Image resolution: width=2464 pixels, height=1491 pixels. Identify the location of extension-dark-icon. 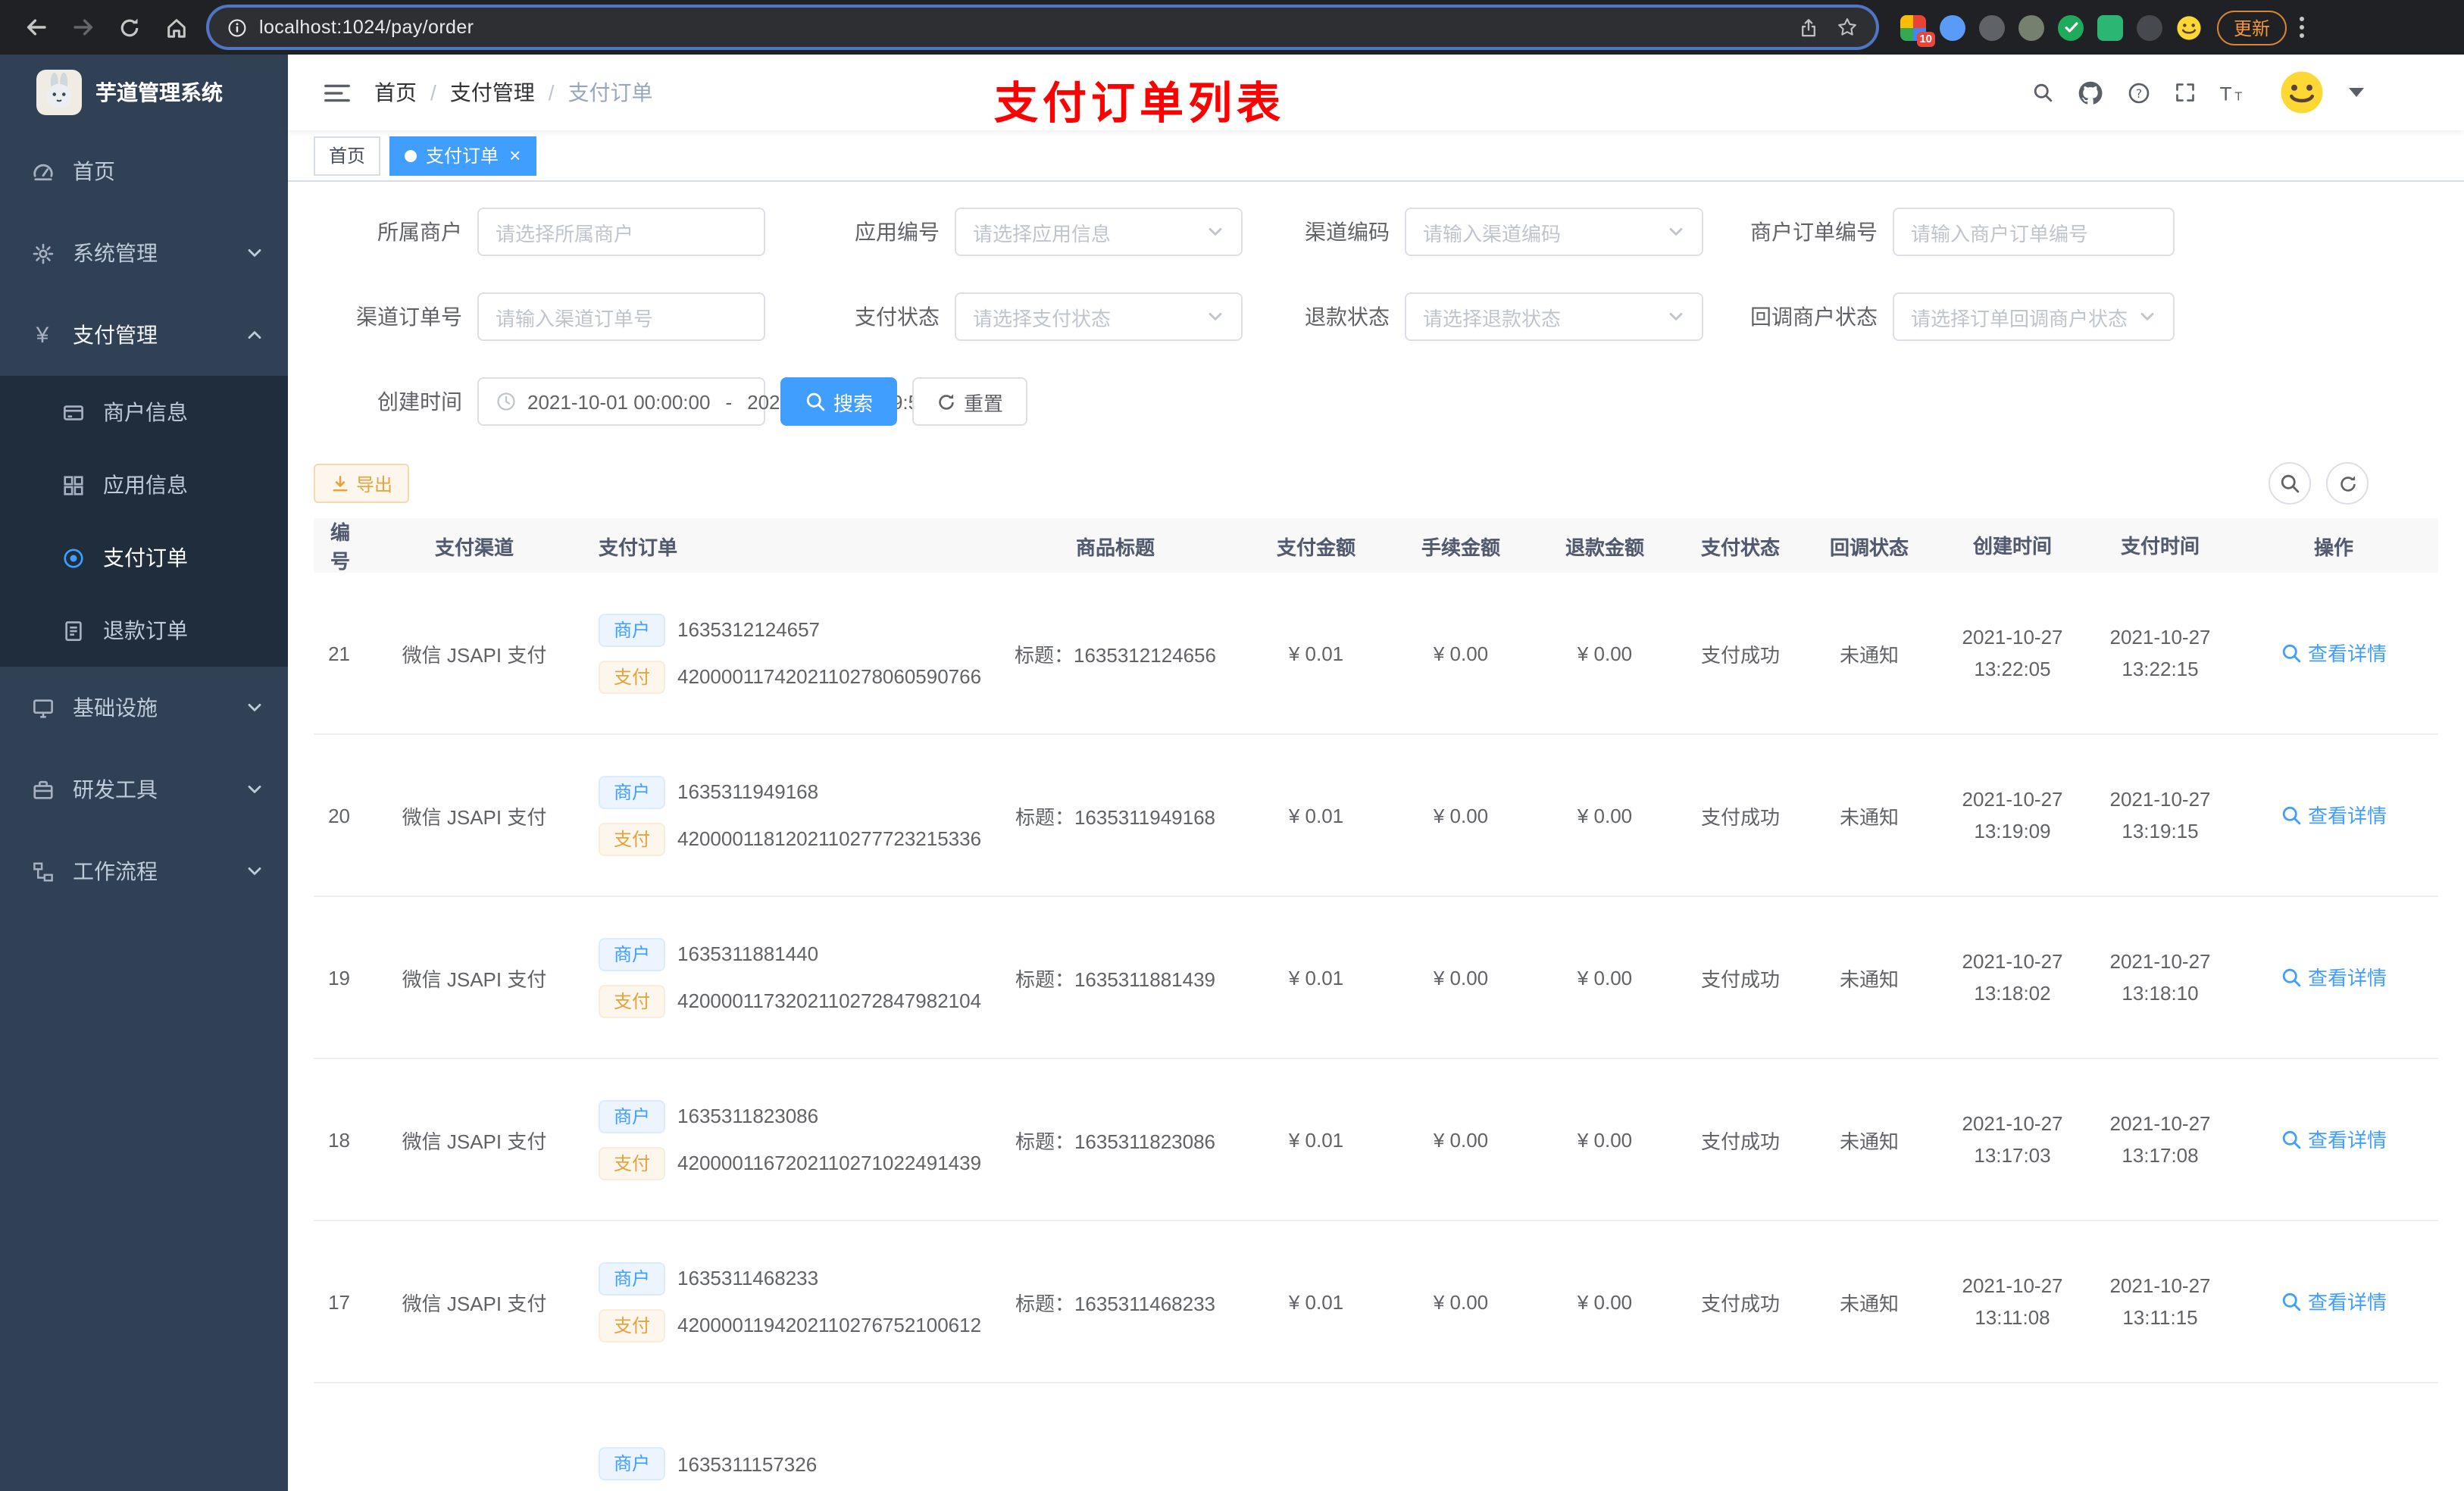
(2149, 27).